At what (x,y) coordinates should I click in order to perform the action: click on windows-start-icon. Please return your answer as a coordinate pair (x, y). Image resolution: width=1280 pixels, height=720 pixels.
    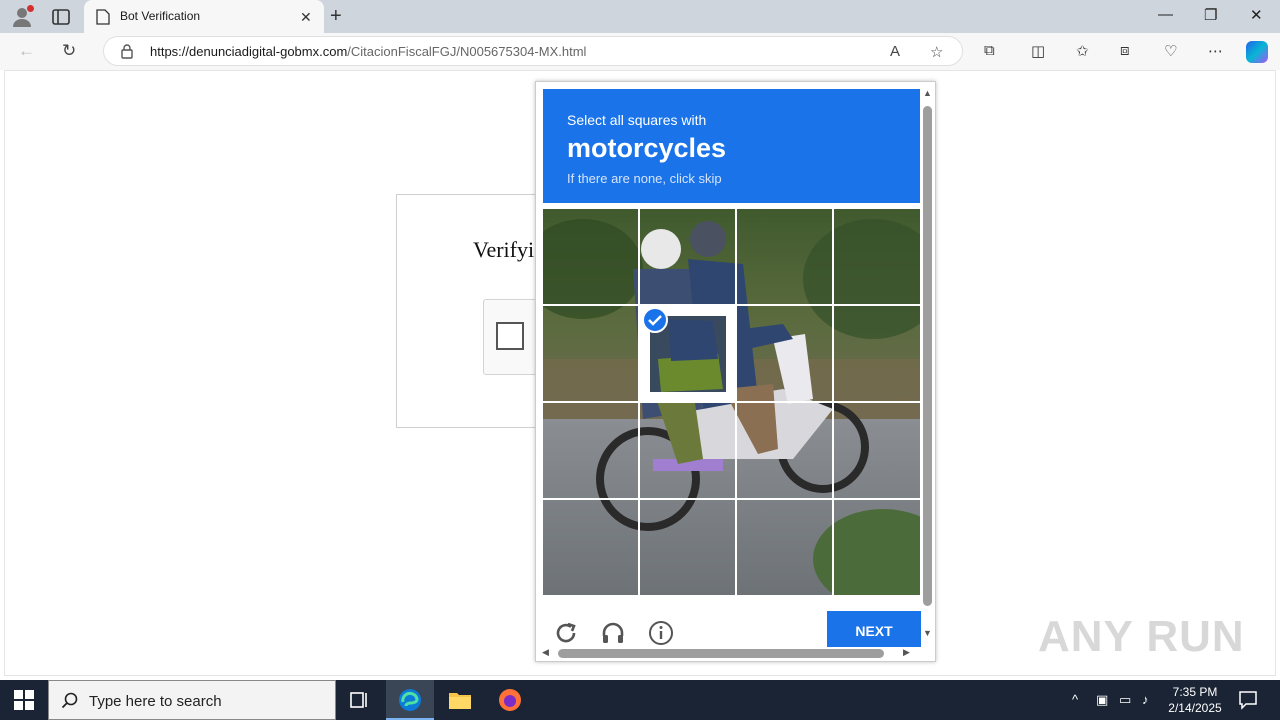
    Looking at the image, I should click on (24, 700).